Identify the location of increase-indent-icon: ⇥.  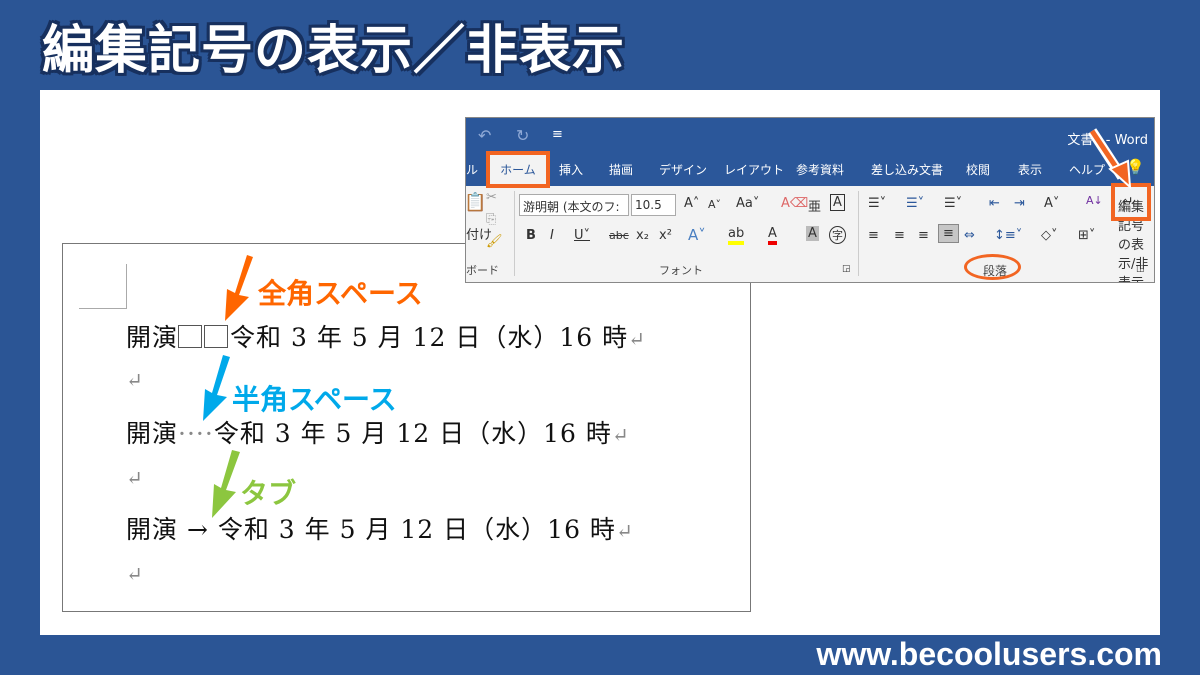
(1019, 203).